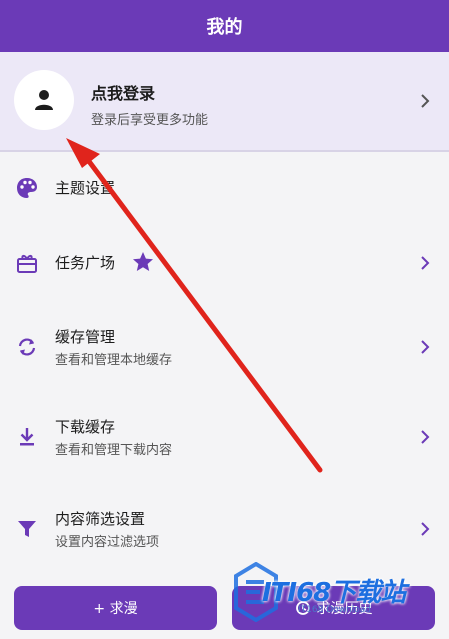  Describe the element at coordinates (107, 542) in the screenshot. I see `menu-item-desc: 设置内容过滤选项` at that location.